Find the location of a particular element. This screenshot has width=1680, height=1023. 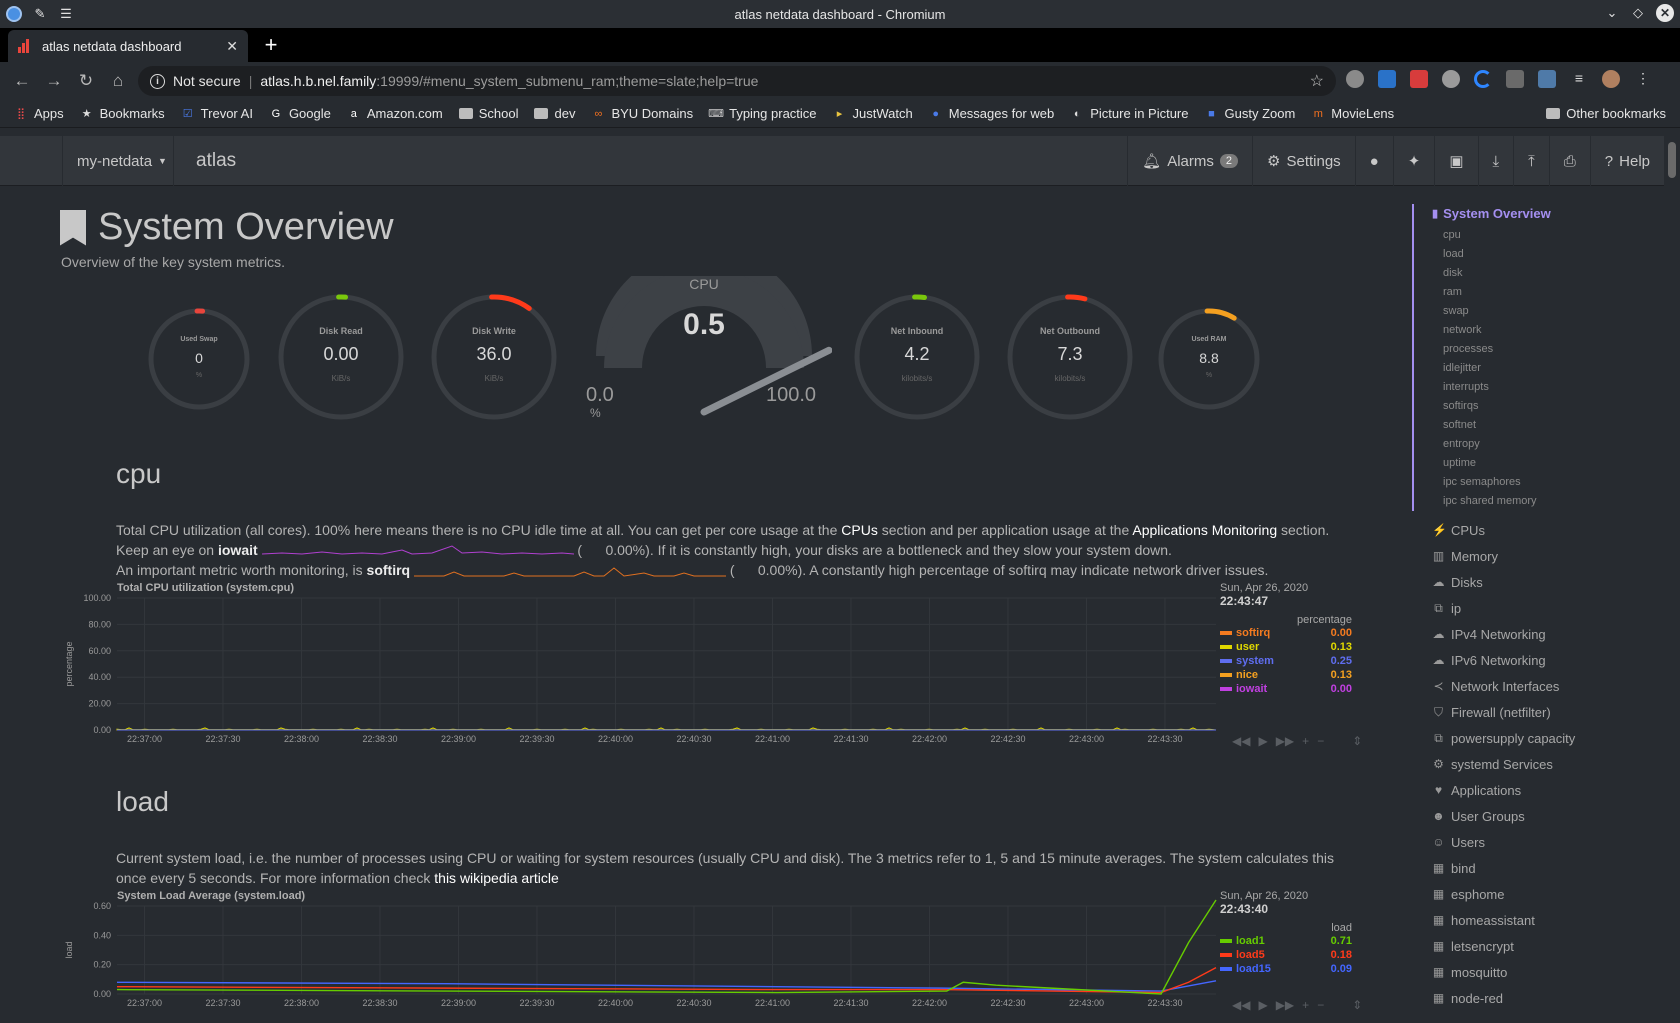

download-button: ⤓ is located at coordinates (1495, 161).